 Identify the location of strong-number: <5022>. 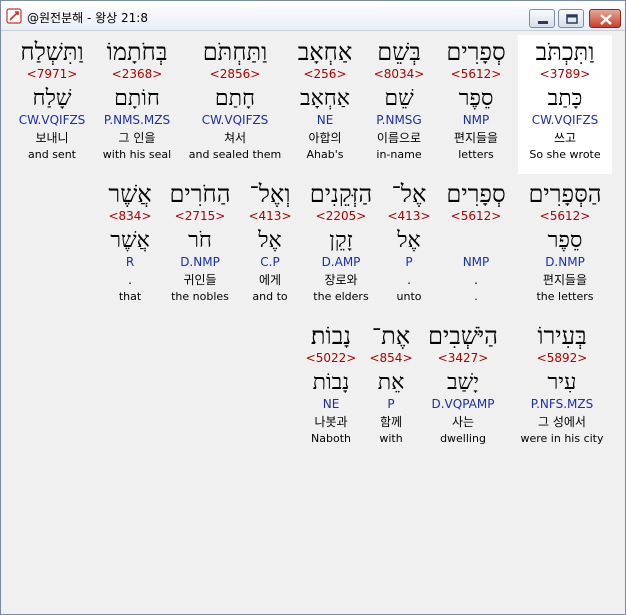
(331, 358).